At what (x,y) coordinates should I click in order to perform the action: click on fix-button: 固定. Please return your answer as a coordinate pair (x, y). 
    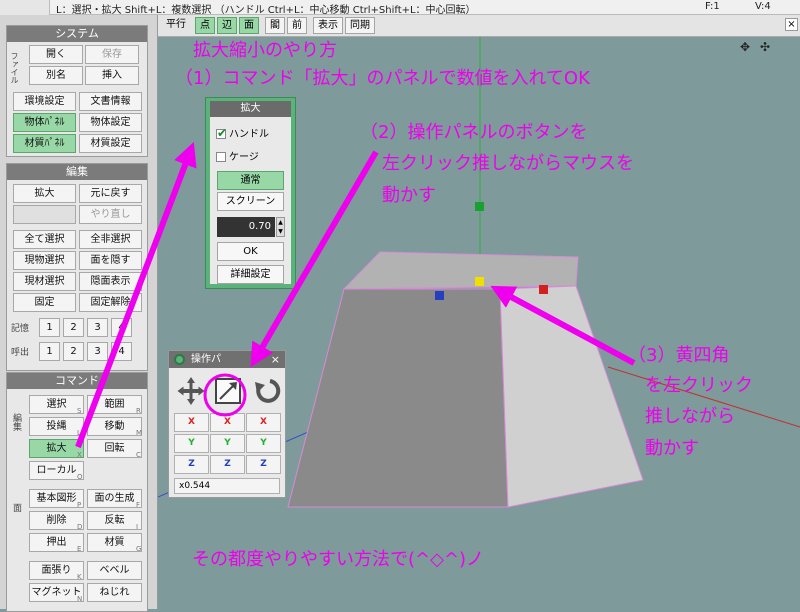
    Looking at the image, I should click on (44, 302).